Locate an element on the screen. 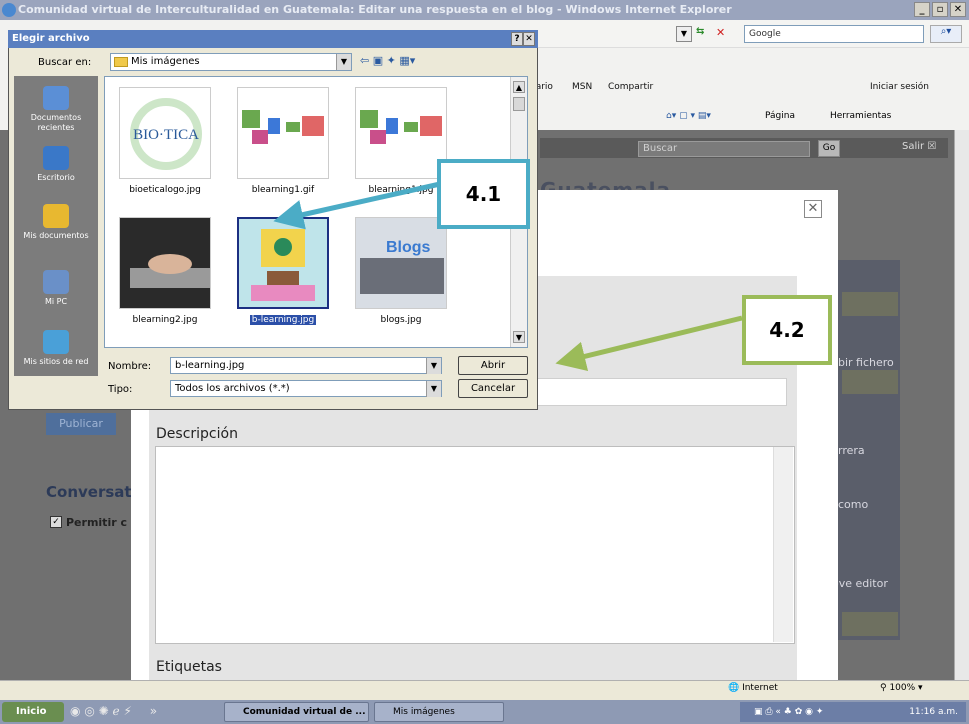 The image size is (969, 724). login-link: Iniciar sesión is located at coordinates (899, 87).